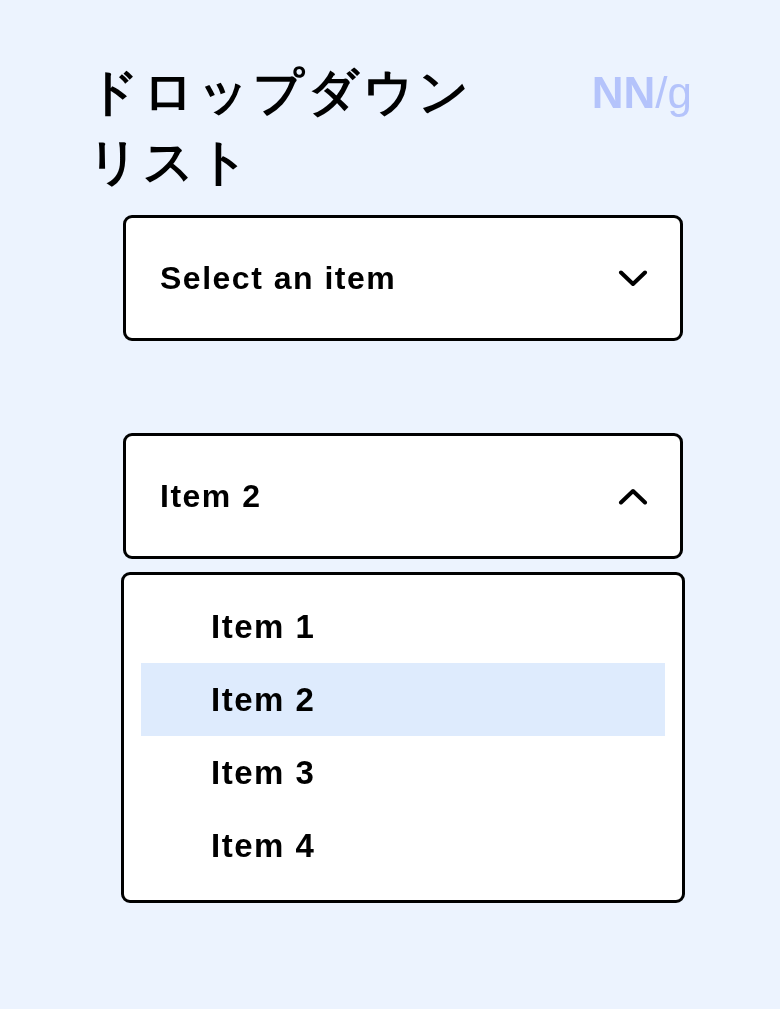  I want to click on dropdown-select: Item 2, so click(403, 496).